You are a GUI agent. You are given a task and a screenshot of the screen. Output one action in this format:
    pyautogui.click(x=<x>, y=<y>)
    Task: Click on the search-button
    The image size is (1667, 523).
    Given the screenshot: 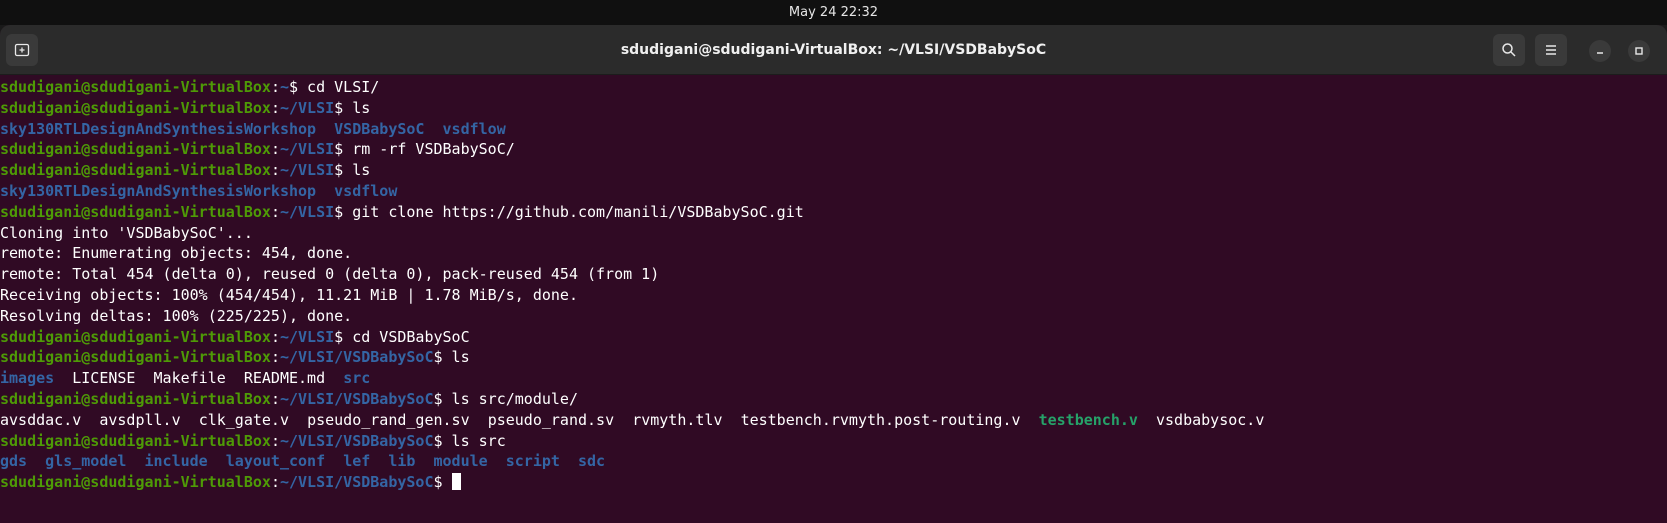 What is the action you would take?
    pyautogui.click(x=1509, y=50)
    